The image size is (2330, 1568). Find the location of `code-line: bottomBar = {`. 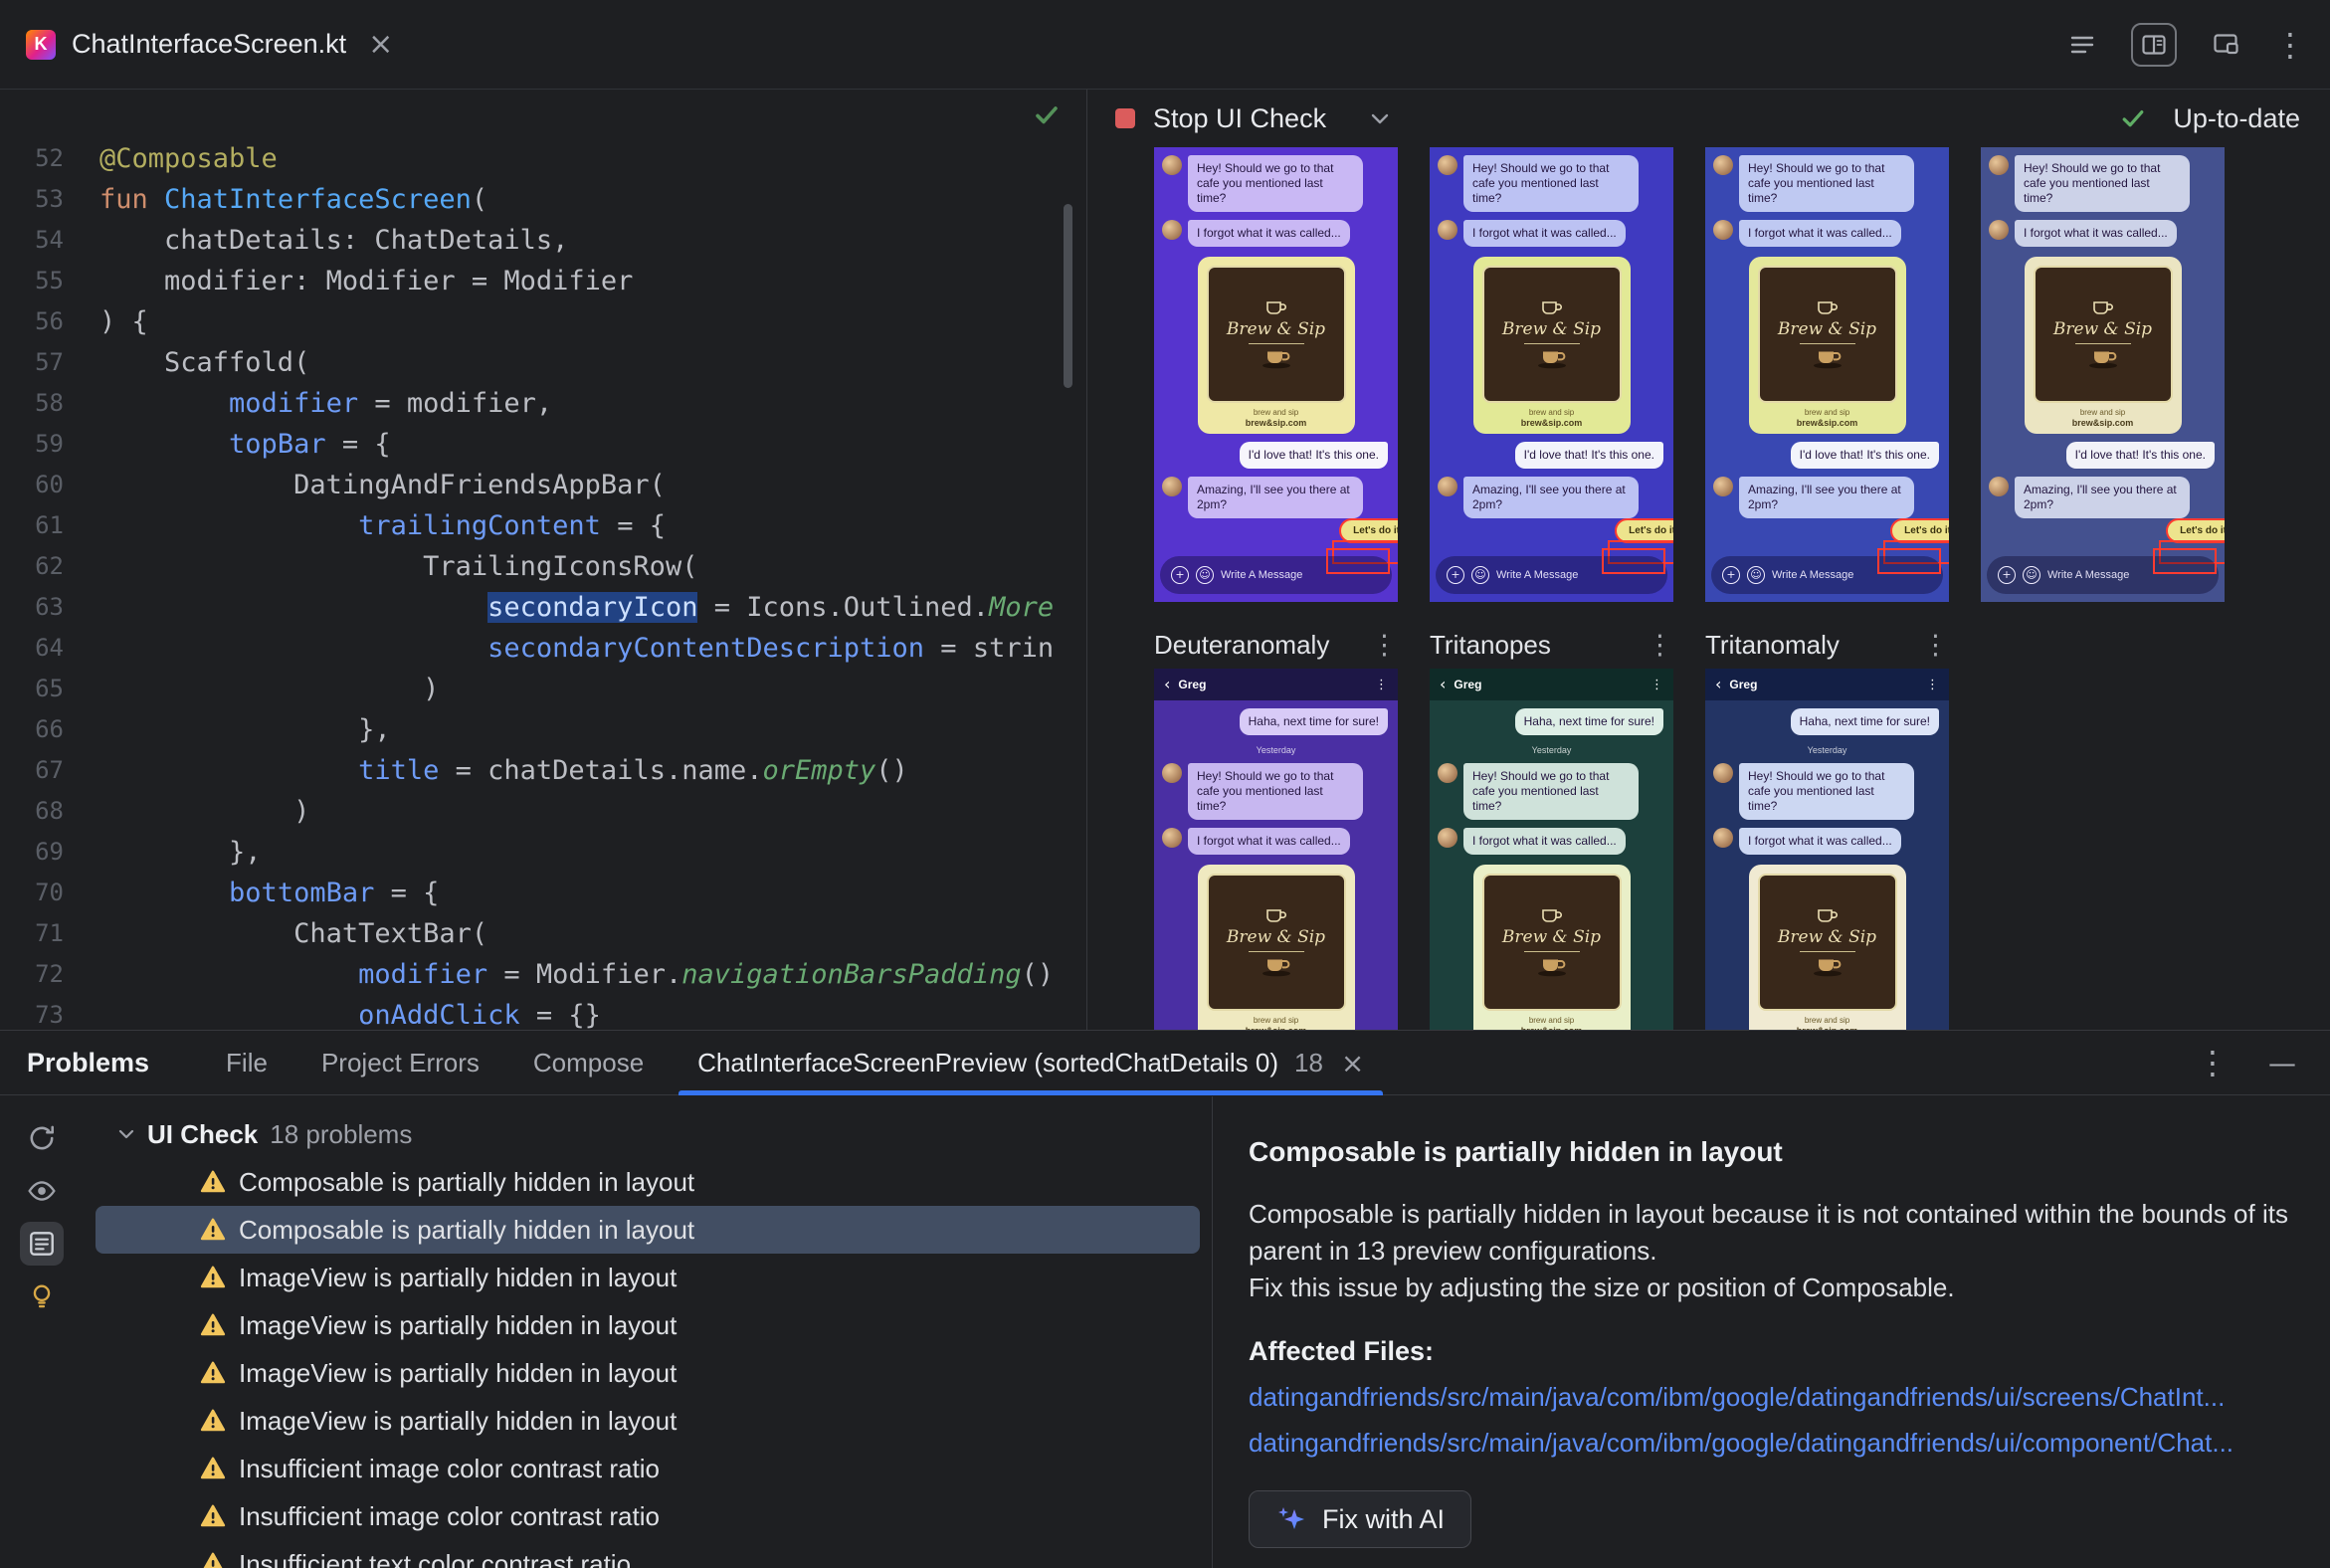

code-line: bottomBar = { is located at coordinates (592, 893).